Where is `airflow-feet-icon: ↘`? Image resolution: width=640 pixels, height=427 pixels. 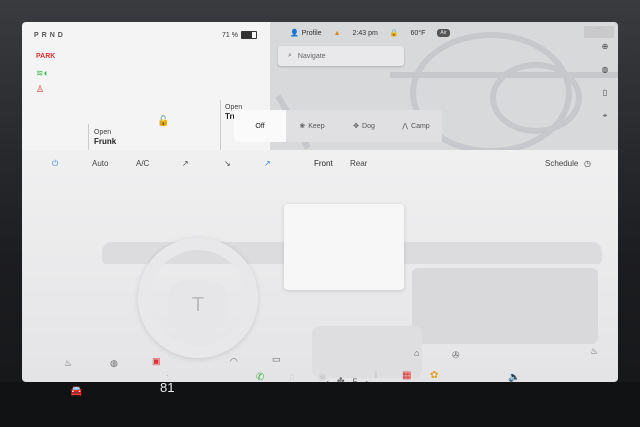
airflow-feet-icon: ↘ is located at coordinates (227, 163).